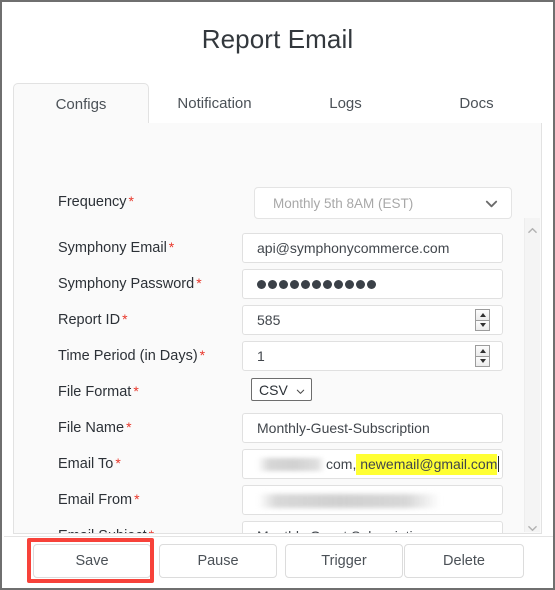 This screenshot has height=590, width=555. Describe the element at coordinates (218, 561) in the screenshot. I see `pause-button: Pause` at that location.